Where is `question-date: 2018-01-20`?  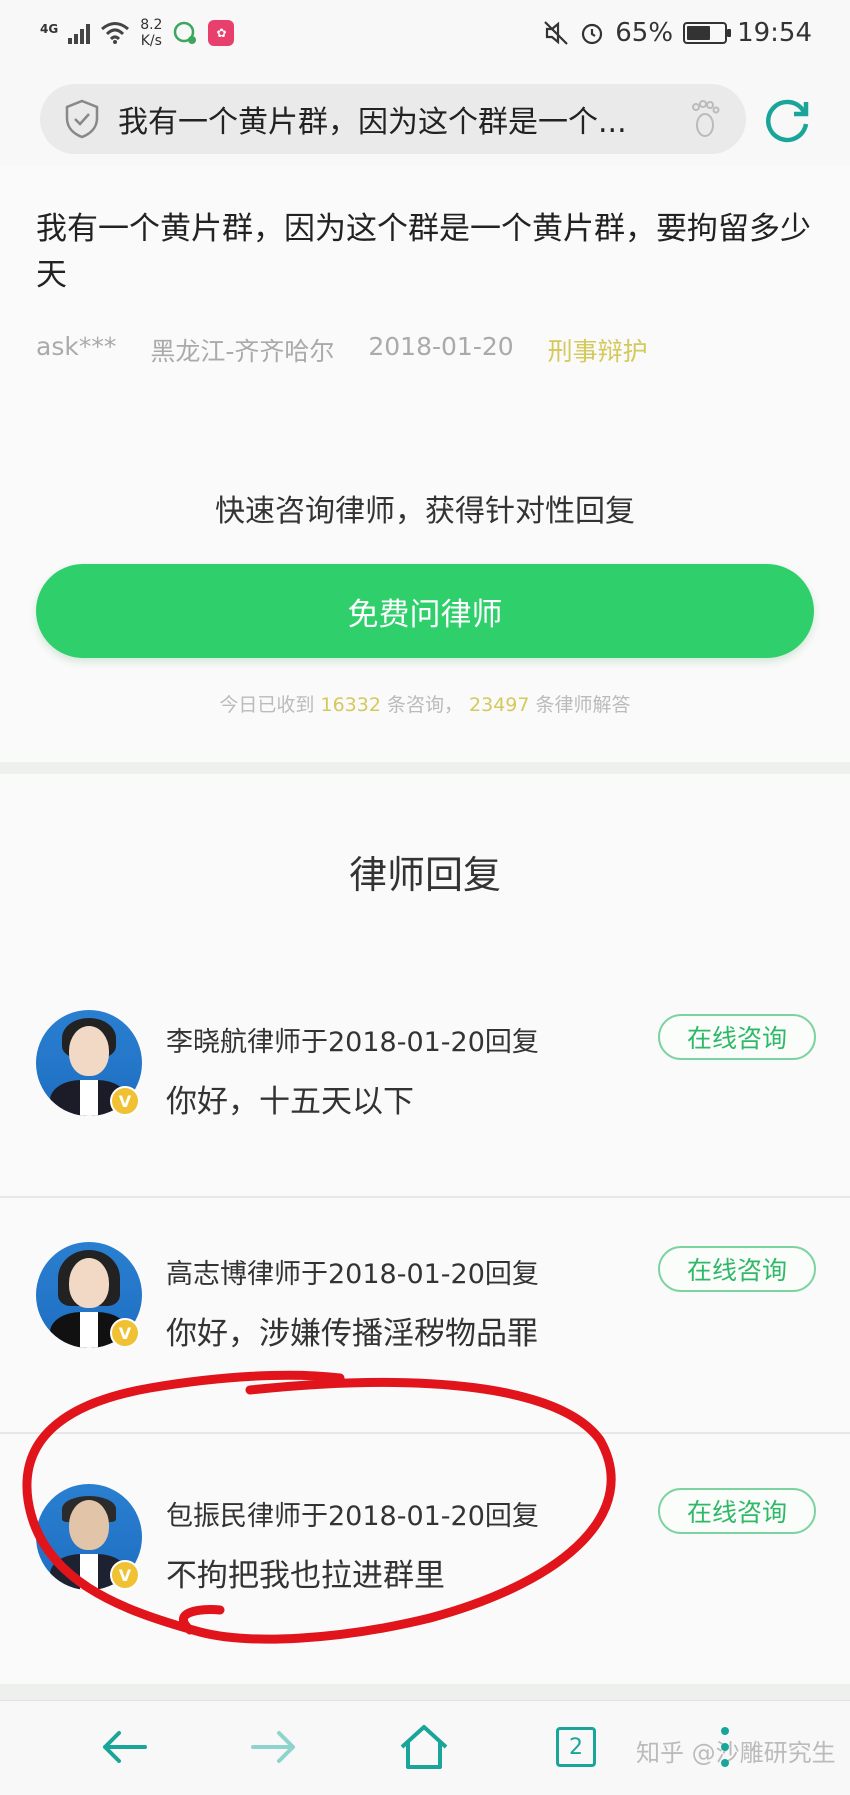
question-date: 2018-01-20 is located at coordinates (441, 346).